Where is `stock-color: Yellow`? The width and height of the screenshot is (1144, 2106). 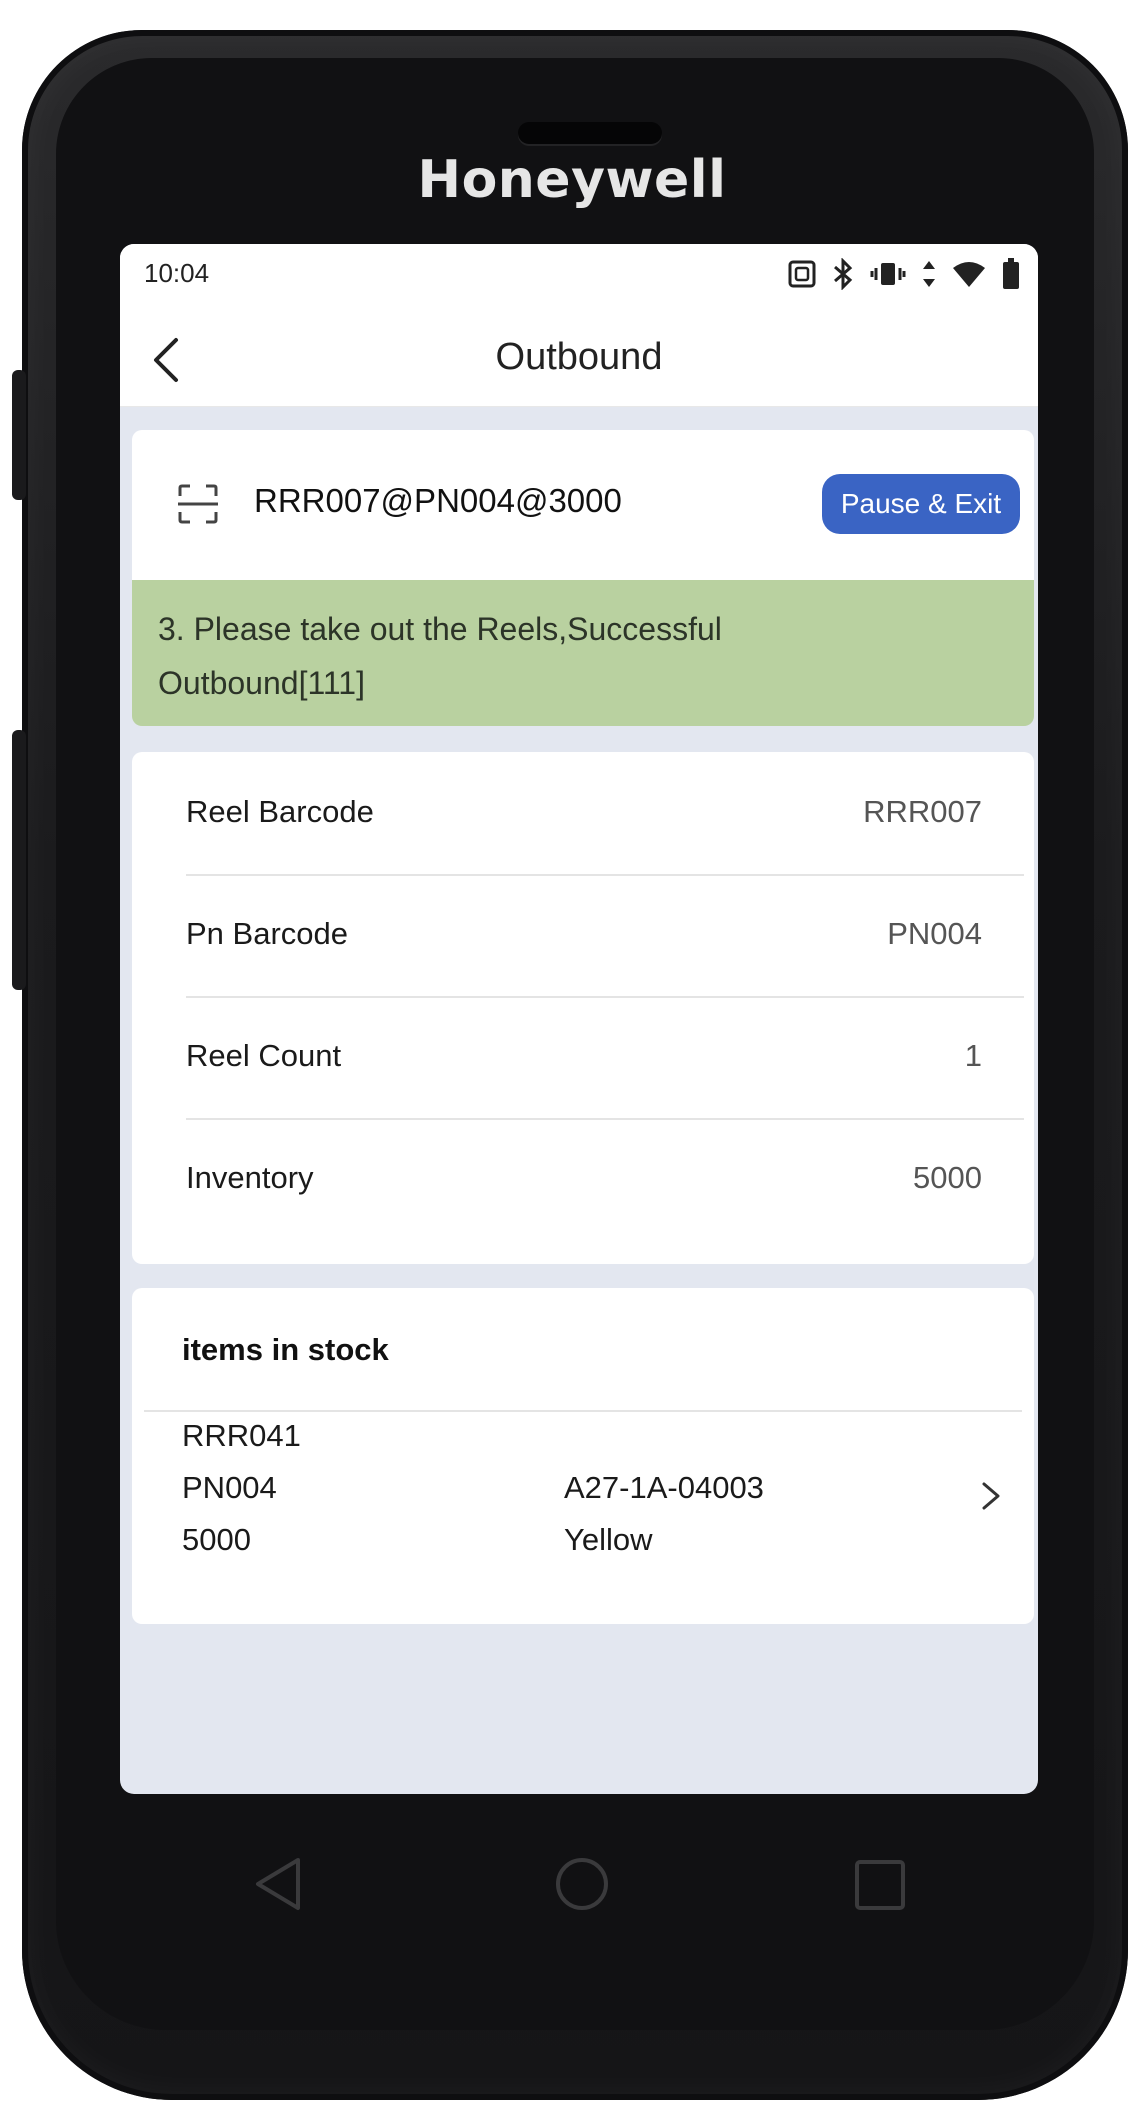
stock-color: Yellow is located at coordinates (608, 1539).